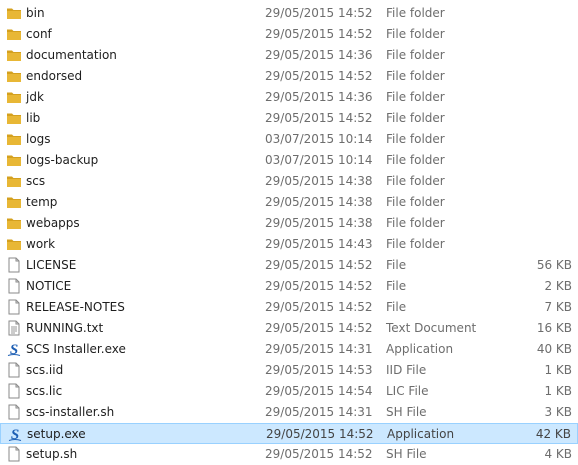 Image resolution: width=578 pixels, height=465 pixels. Describe the element at coordinates (289, 13) in the screenshot. I see `file-row: bin 29/05/2015 14:52 File folder` at that location.